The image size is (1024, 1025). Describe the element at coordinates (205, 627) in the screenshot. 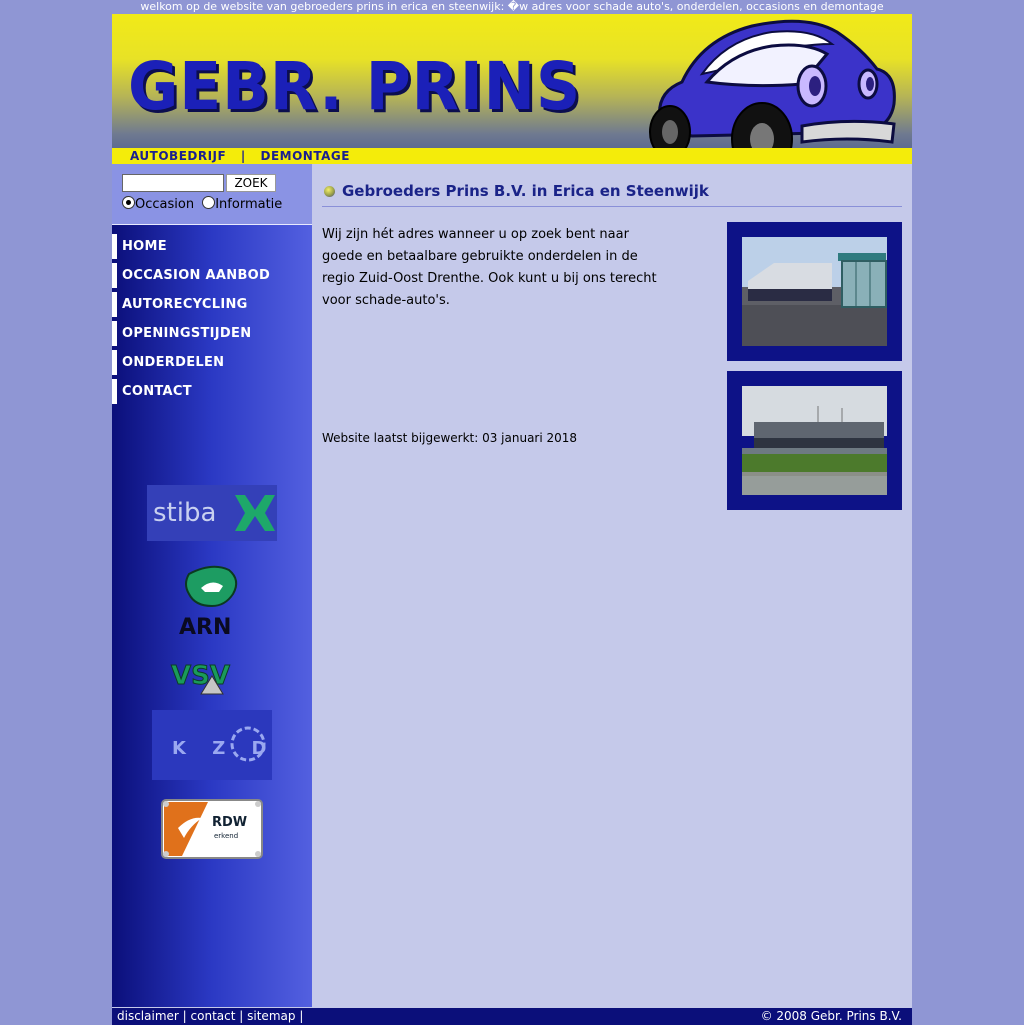

I see `arn-logo-text: ARN` at that location.